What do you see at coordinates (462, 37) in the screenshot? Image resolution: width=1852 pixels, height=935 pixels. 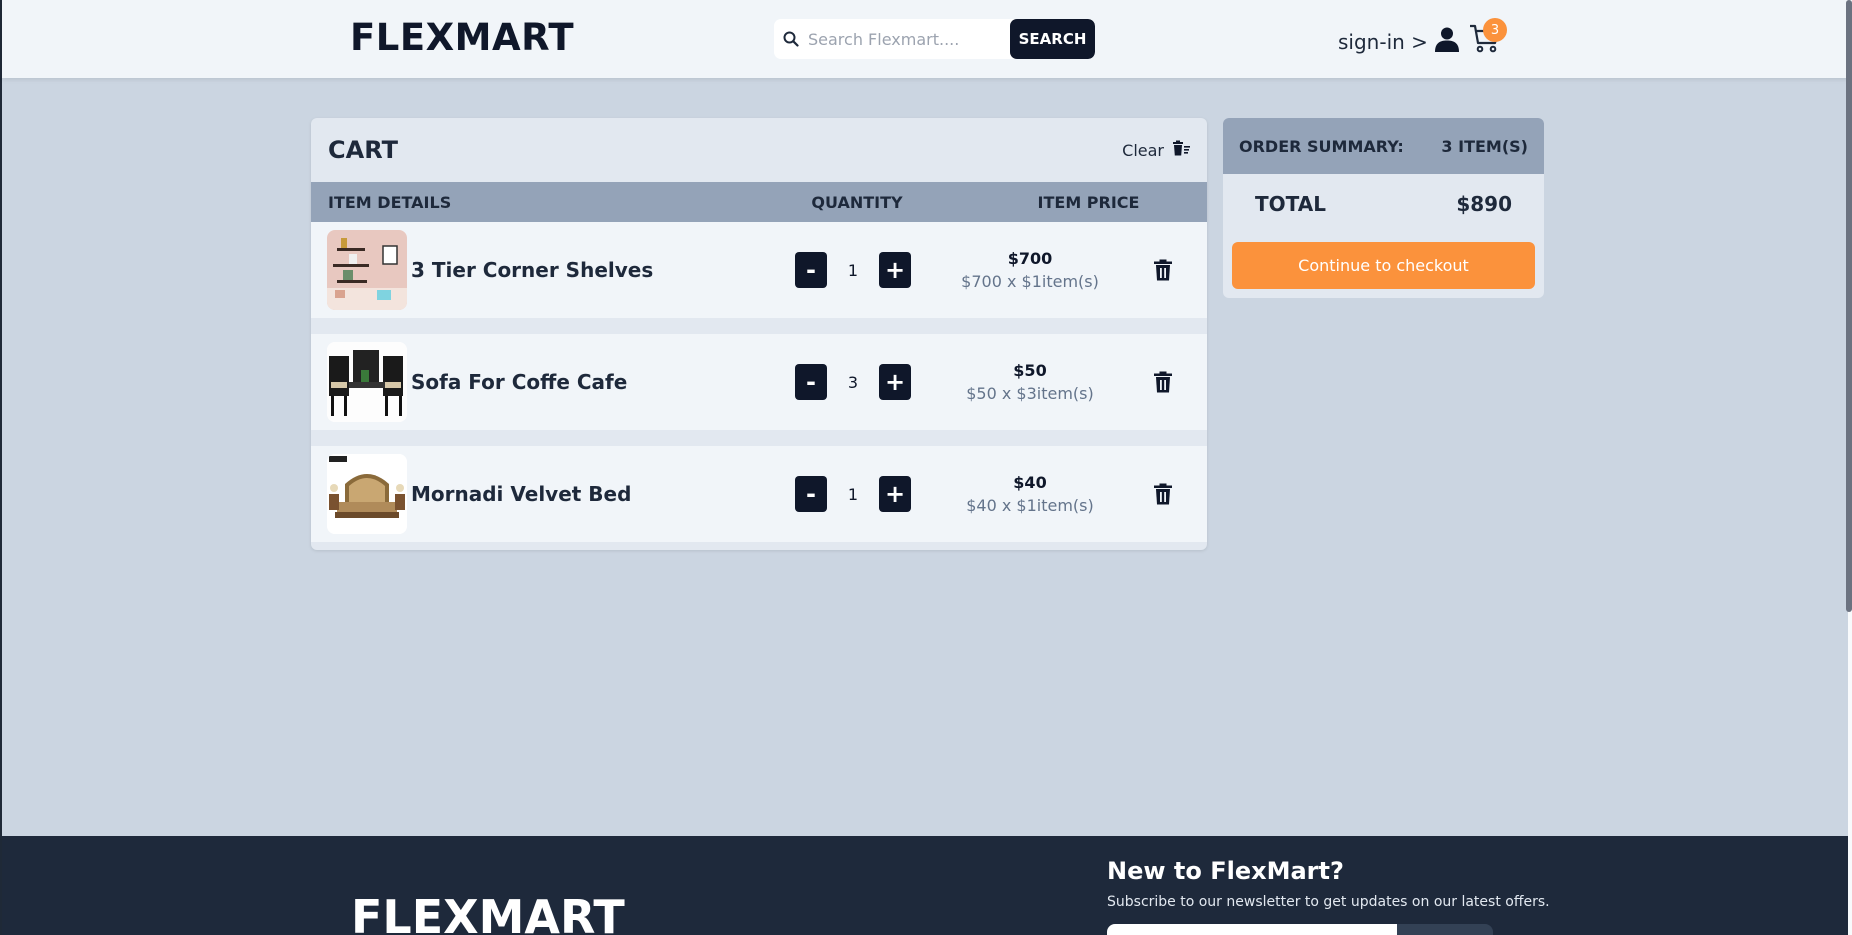 I see `site-logo: FLEXMART` at bounding box center [462, 37].